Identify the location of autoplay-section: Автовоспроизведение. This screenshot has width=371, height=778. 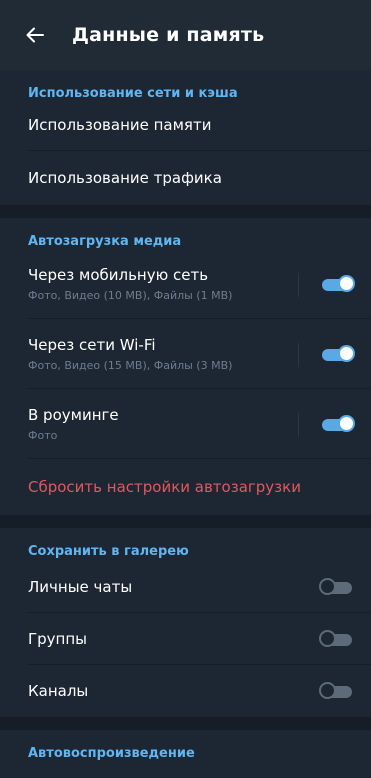
(185, 754).